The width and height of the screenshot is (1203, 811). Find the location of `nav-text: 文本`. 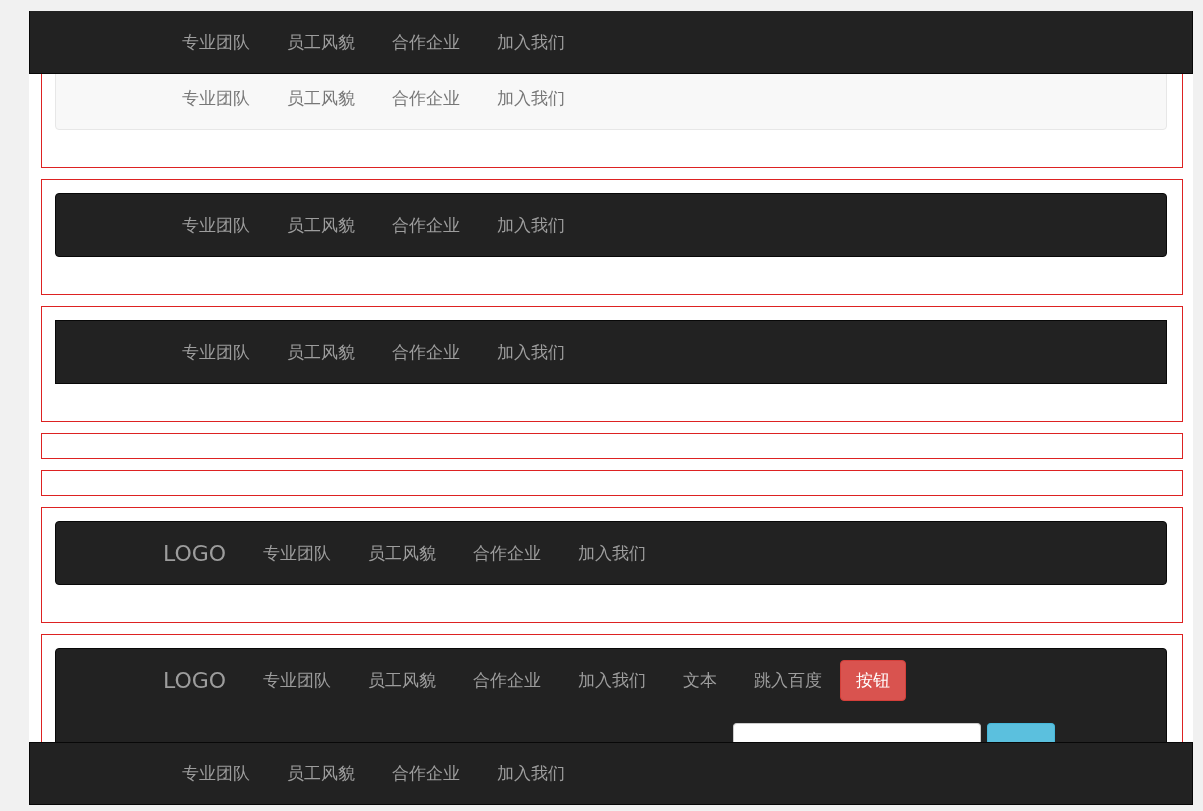

nav-text: 文本 is located at coordinates (699, 680).